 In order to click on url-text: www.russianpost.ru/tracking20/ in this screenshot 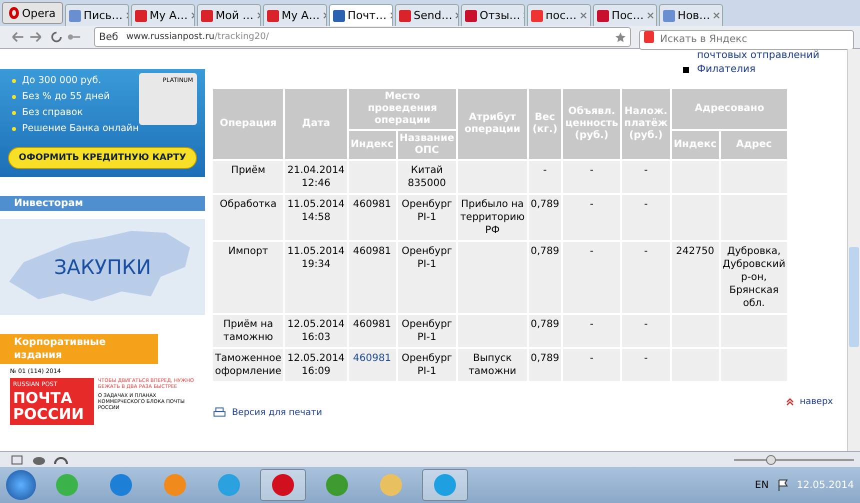, I will do `click(197, 37)`.